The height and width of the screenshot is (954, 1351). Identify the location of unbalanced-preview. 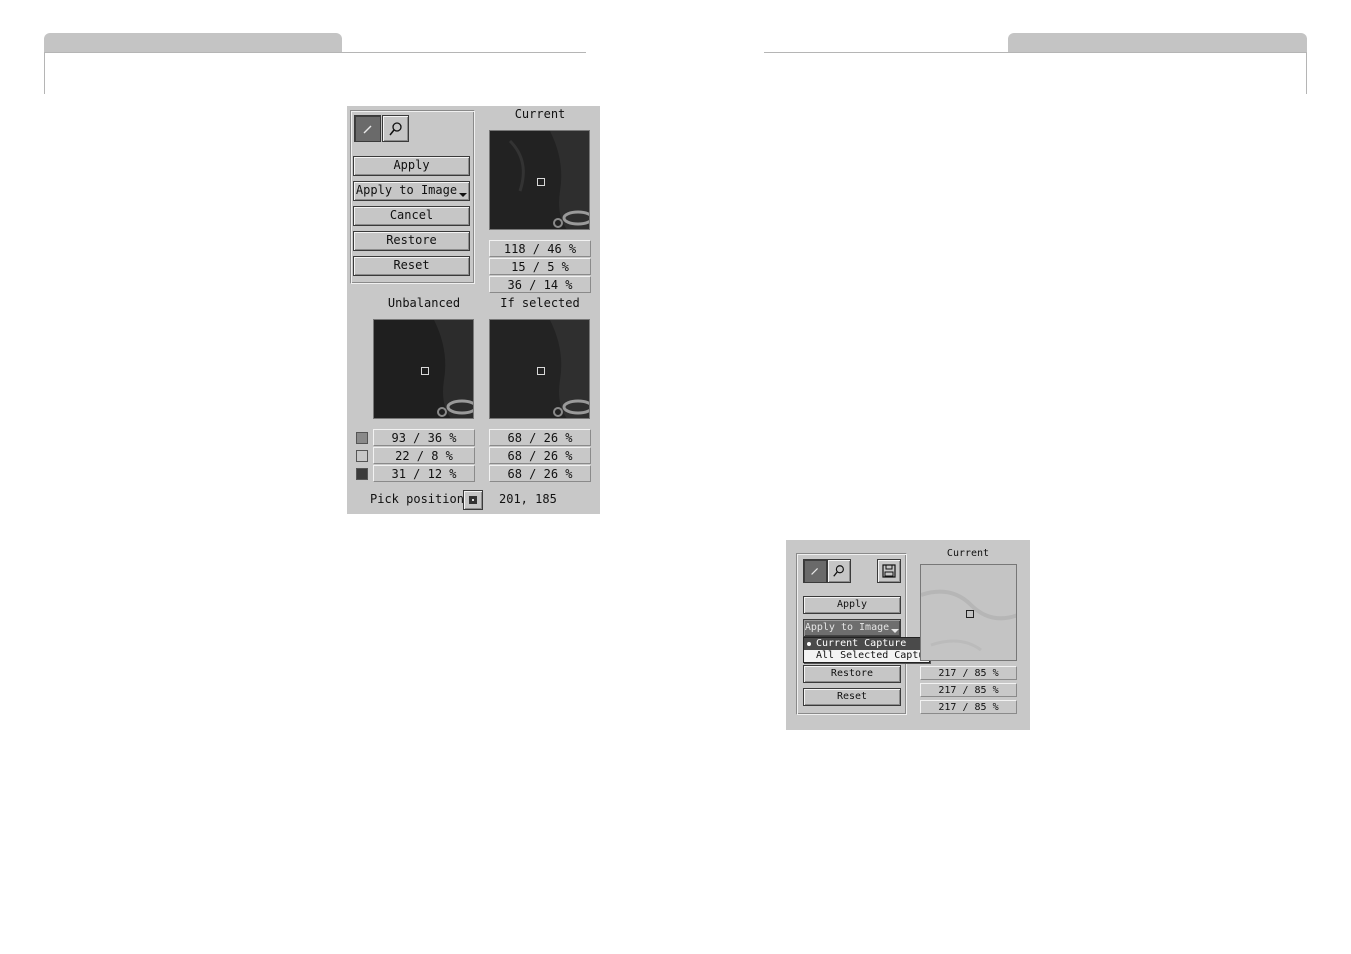
(423, 369).